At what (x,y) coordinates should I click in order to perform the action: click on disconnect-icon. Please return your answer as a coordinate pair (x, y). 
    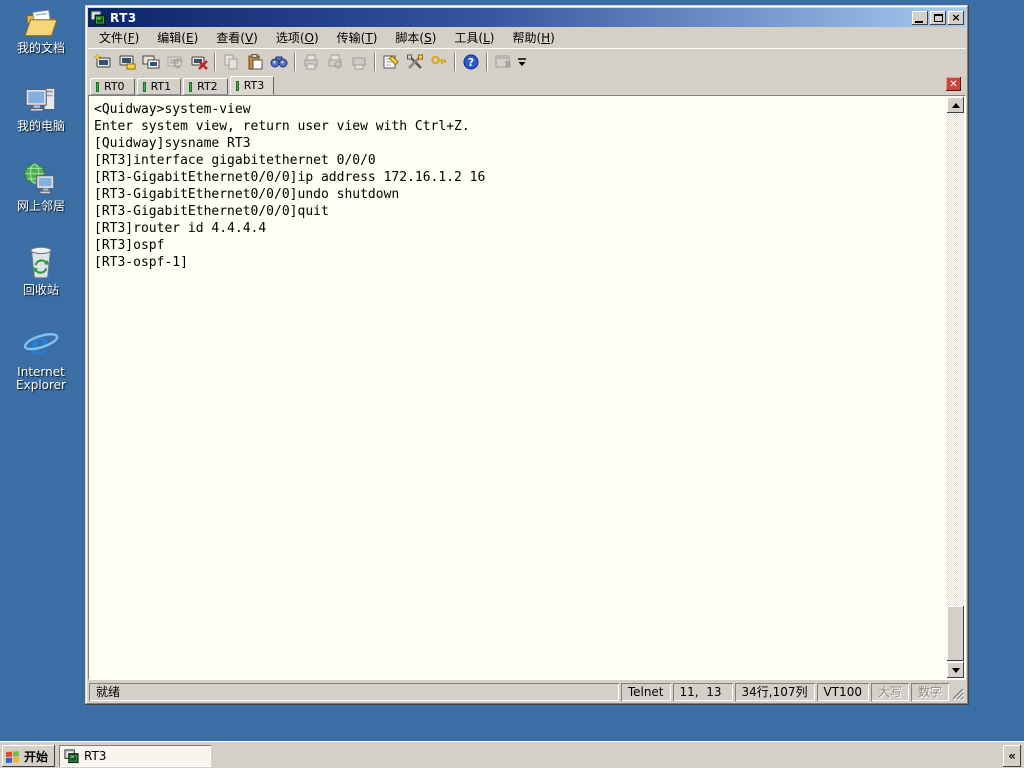
    Looking at the image, I should click on (199, 63).